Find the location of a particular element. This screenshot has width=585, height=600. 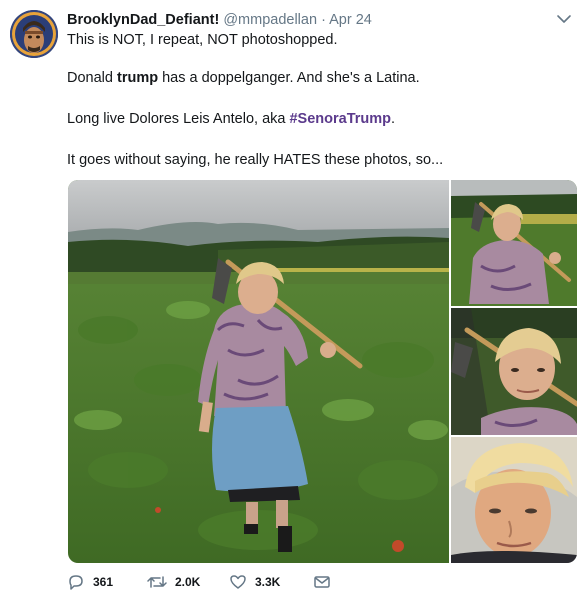

text-segment: Long live Dolores Leis Antelo, aka is located at coordinates (178, 119).